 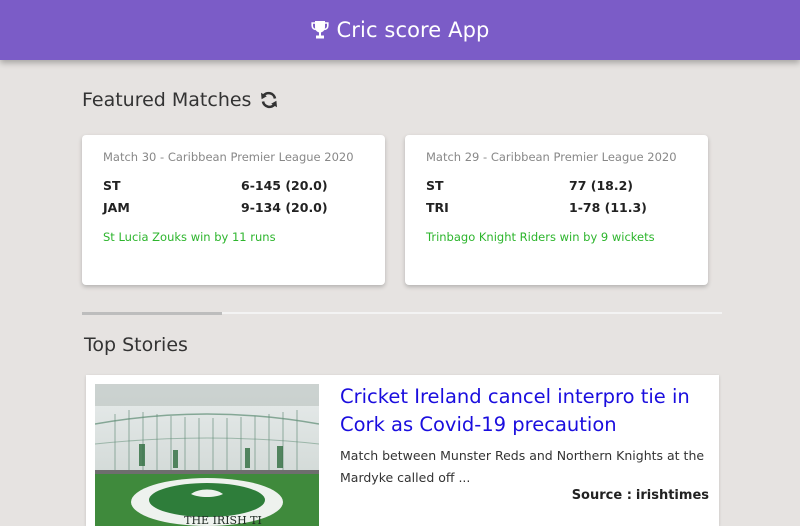 I want to click on featured-matches-title: Featured Matches, so click(x=167, y=100).